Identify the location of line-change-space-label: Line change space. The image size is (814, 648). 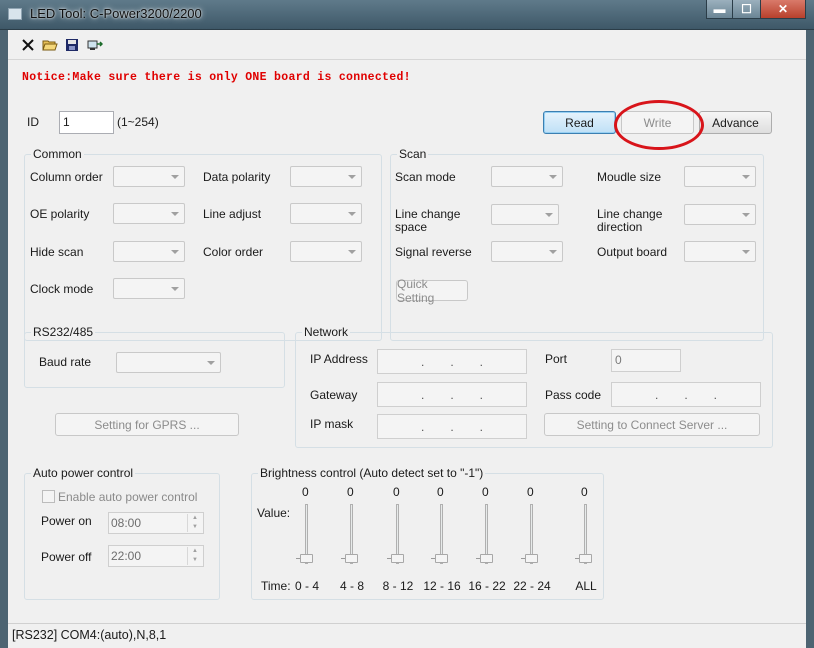
(428, 220).